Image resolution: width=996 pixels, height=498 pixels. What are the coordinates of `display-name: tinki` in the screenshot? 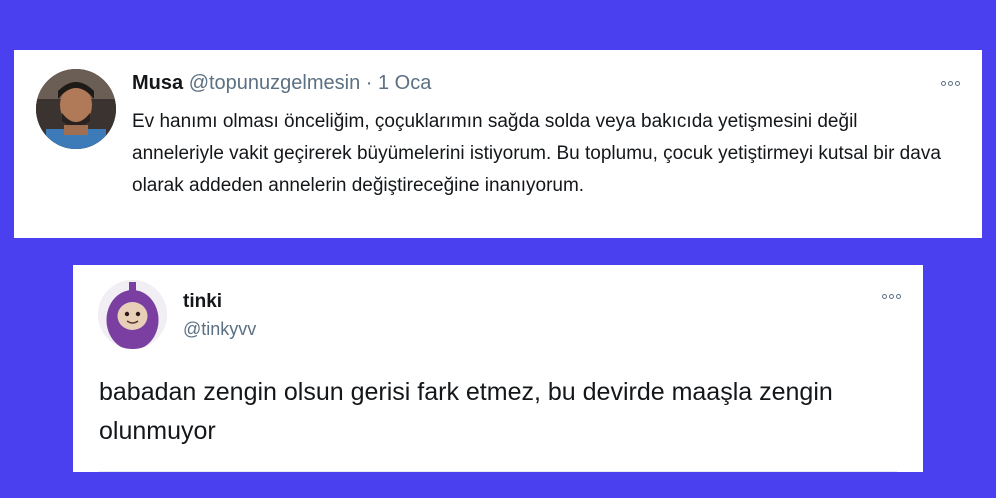 It's located at (202, 302).